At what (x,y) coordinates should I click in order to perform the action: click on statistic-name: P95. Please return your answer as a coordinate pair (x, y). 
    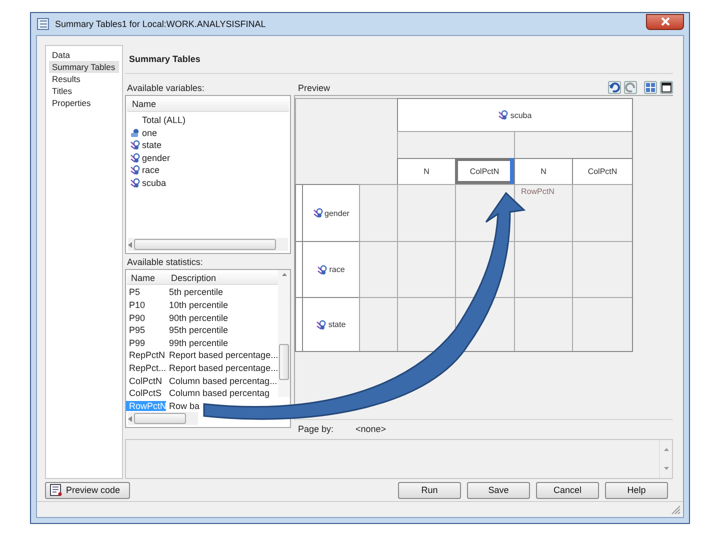
    Looking at the image, I should click on (146, 330).